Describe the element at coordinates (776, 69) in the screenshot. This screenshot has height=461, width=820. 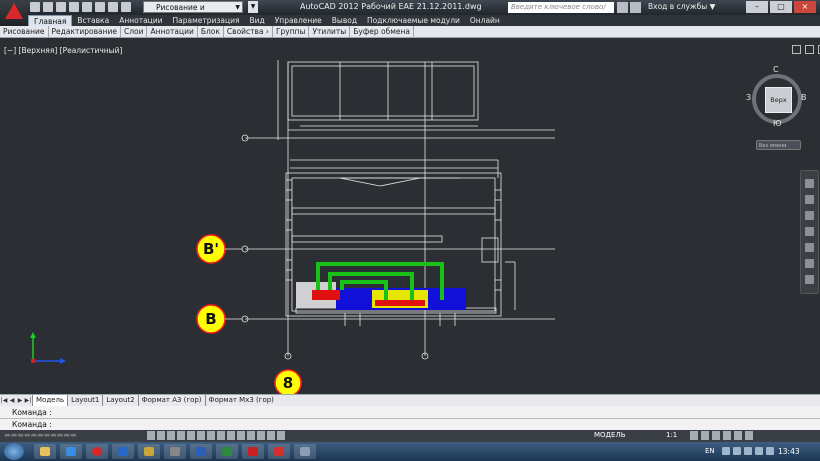
I see `compass-north: С` at that location.